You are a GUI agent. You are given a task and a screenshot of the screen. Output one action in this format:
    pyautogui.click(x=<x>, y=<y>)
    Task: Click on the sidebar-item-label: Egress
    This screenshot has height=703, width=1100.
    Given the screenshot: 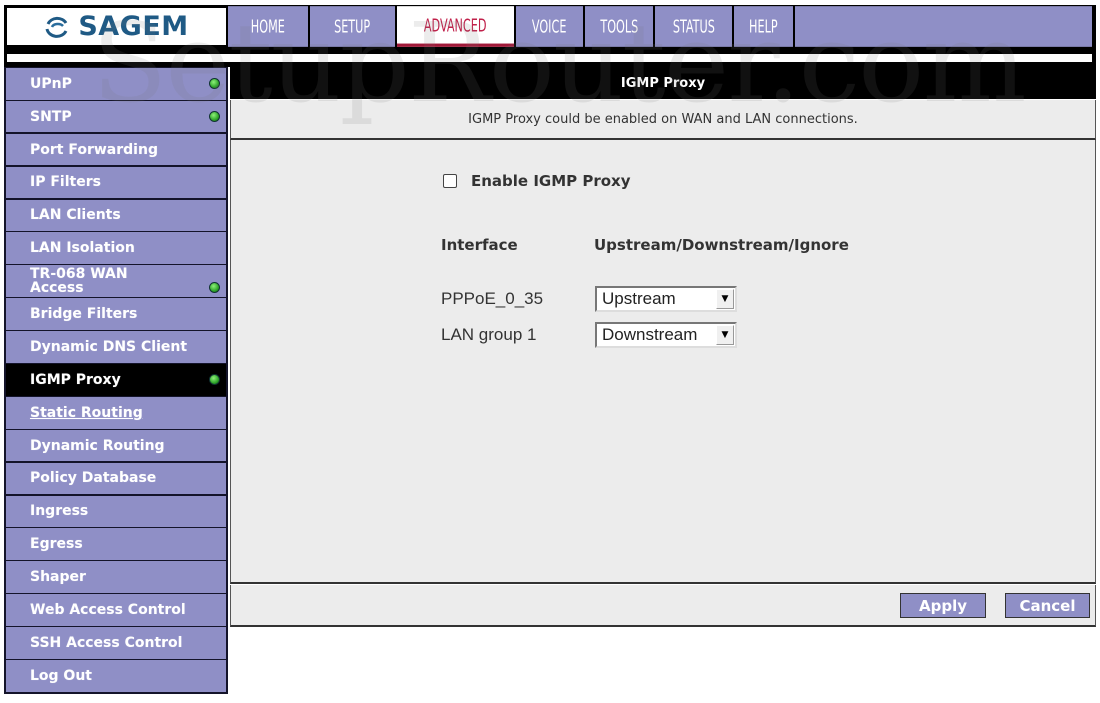 What is the action you would take?
    pyautogui.click(x=56, y=544)
    